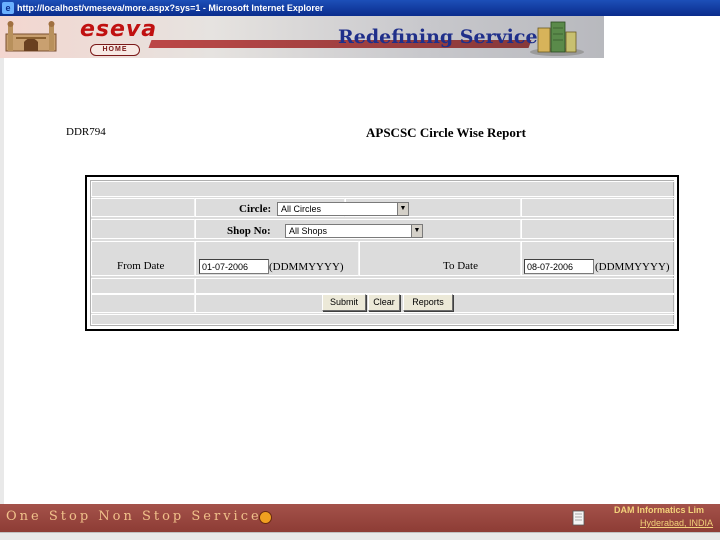 The image size is (720, 540). Describe the element at coordinates (659, 510) in the screenshot. I see `footer-company: DAM Informatics Lim` at that location.